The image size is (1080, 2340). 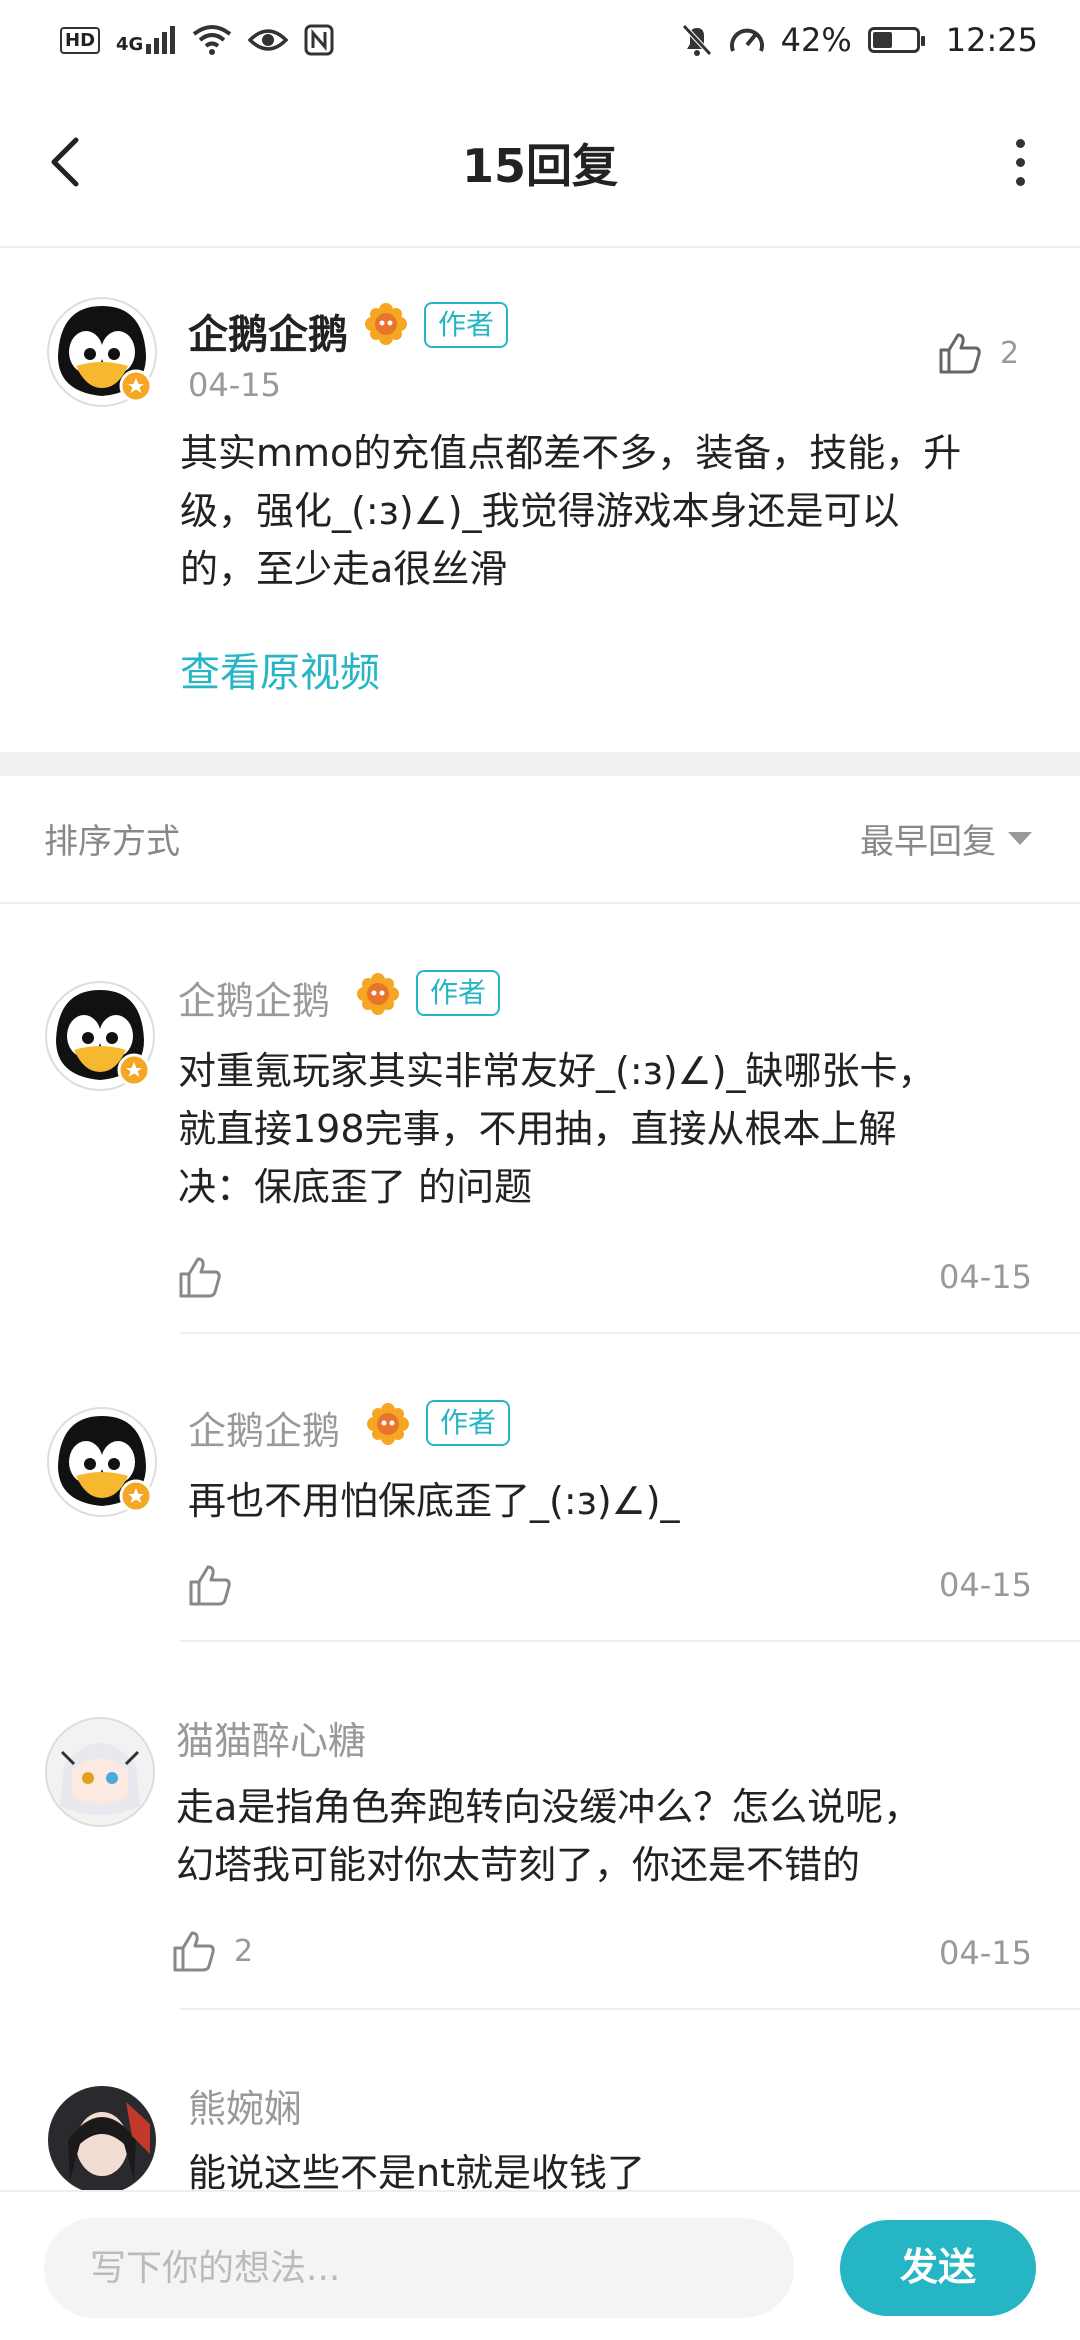 I want to click on network-type: 4G, so click(x=130, y=44).